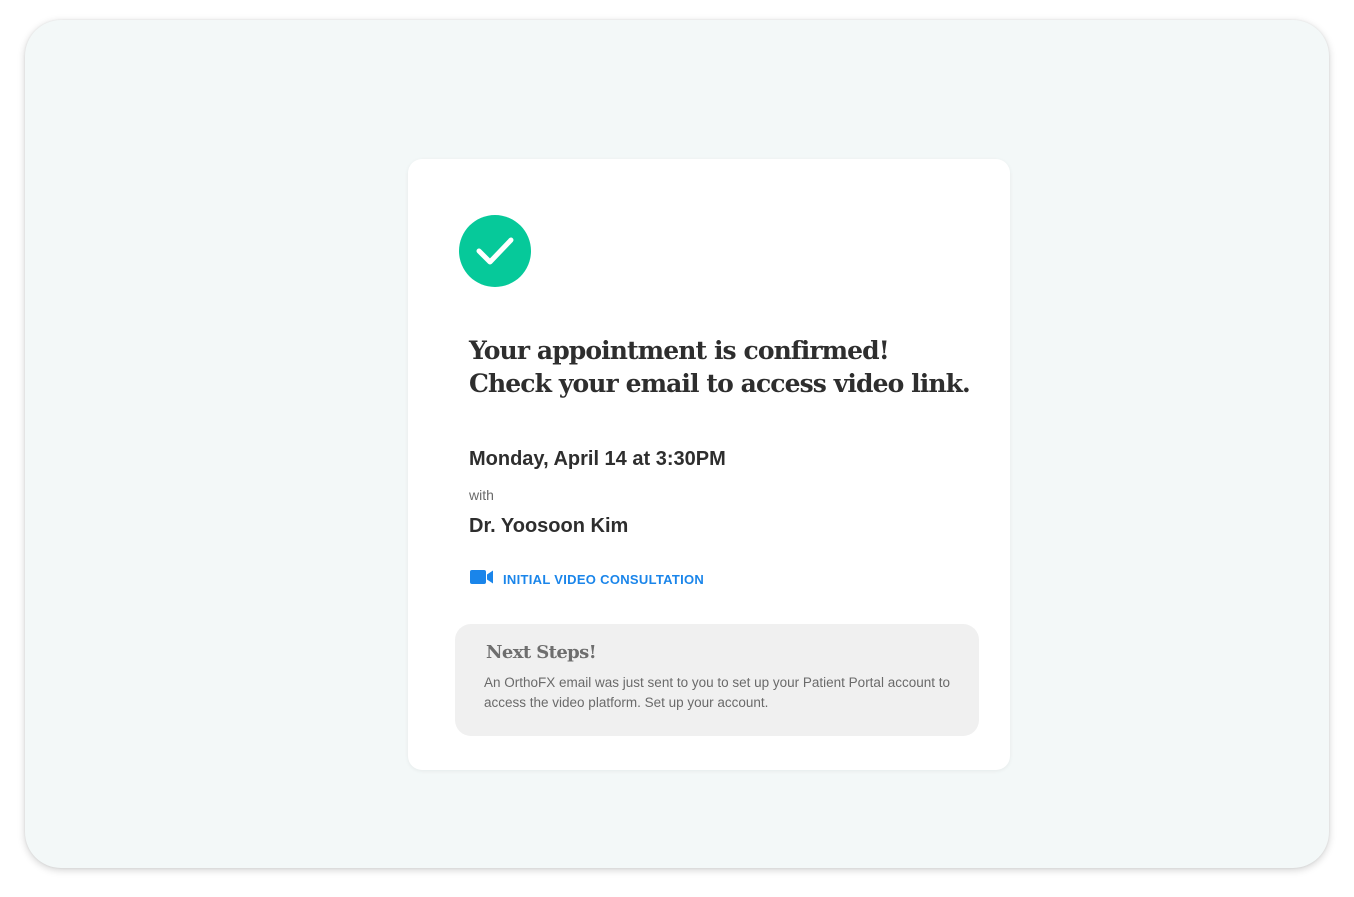 Image resolution: width=1354 pixels, height=897 pixels. Describe the element at coordinates (604, 579) in the screenshot. I see `consultation-type-label: INITIAL VIDEO CONSULTATION` at that location.